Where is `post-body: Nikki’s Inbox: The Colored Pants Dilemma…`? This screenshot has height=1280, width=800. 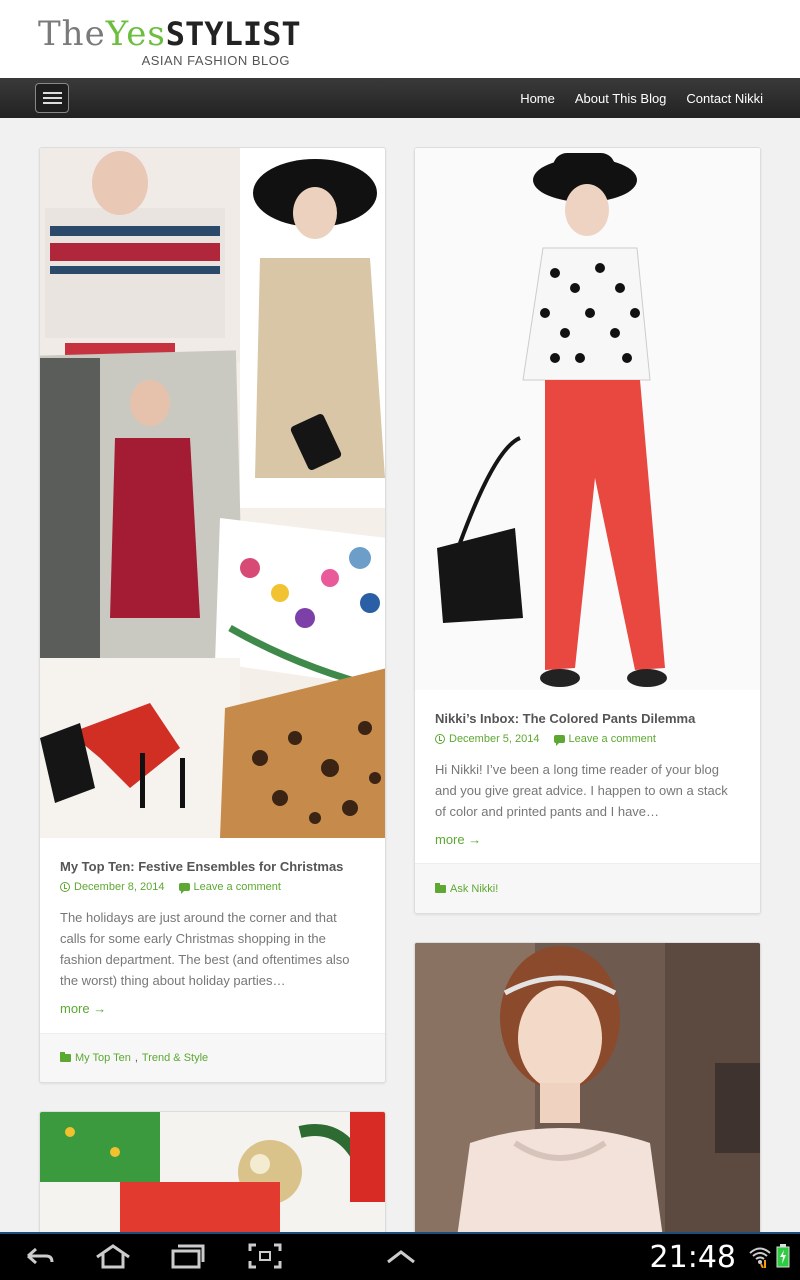 post-body: Nikki’s Inbox: The Colored Pants Dilemma… is located at coordinates (587, 779).